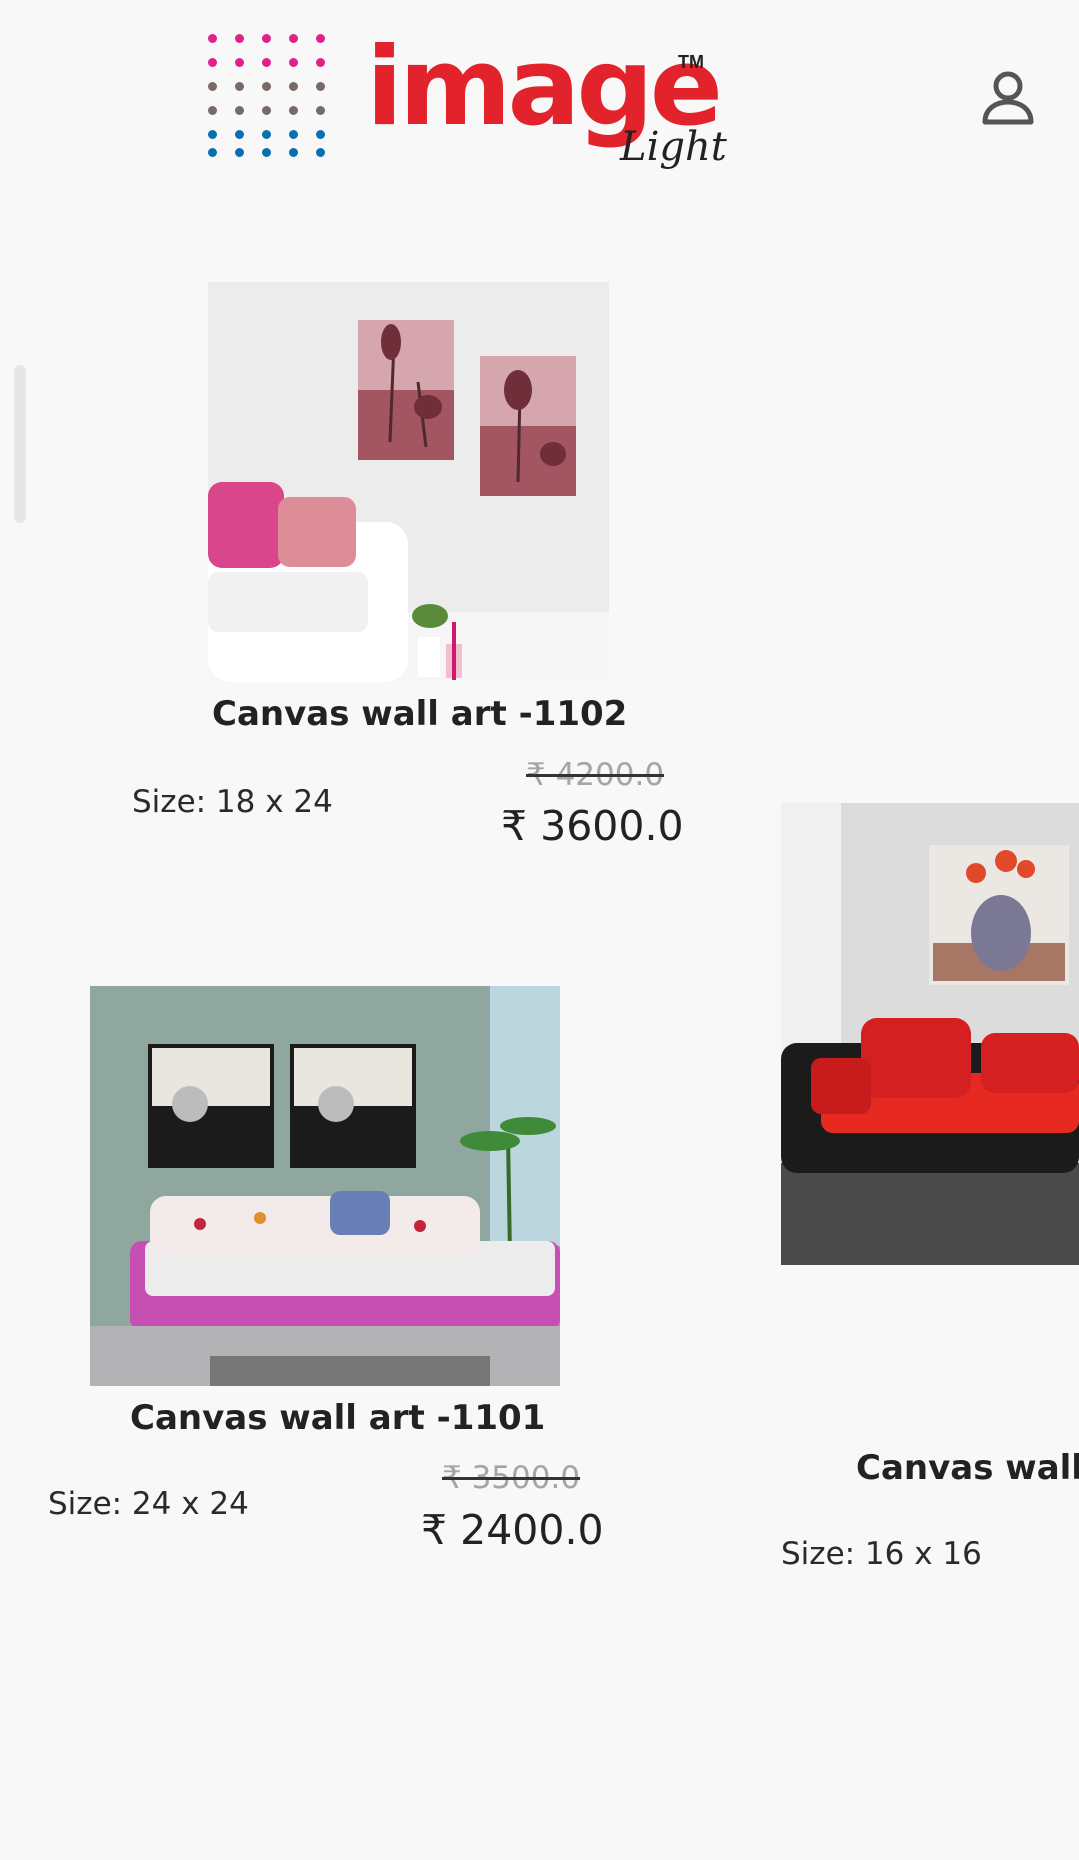 The image size is (1079, 1860). What do you see at coordinates (511, 1478) in the screenshot?
I see `product-original-price: ₹ 3500.0` at bounding box center [511, 1478].